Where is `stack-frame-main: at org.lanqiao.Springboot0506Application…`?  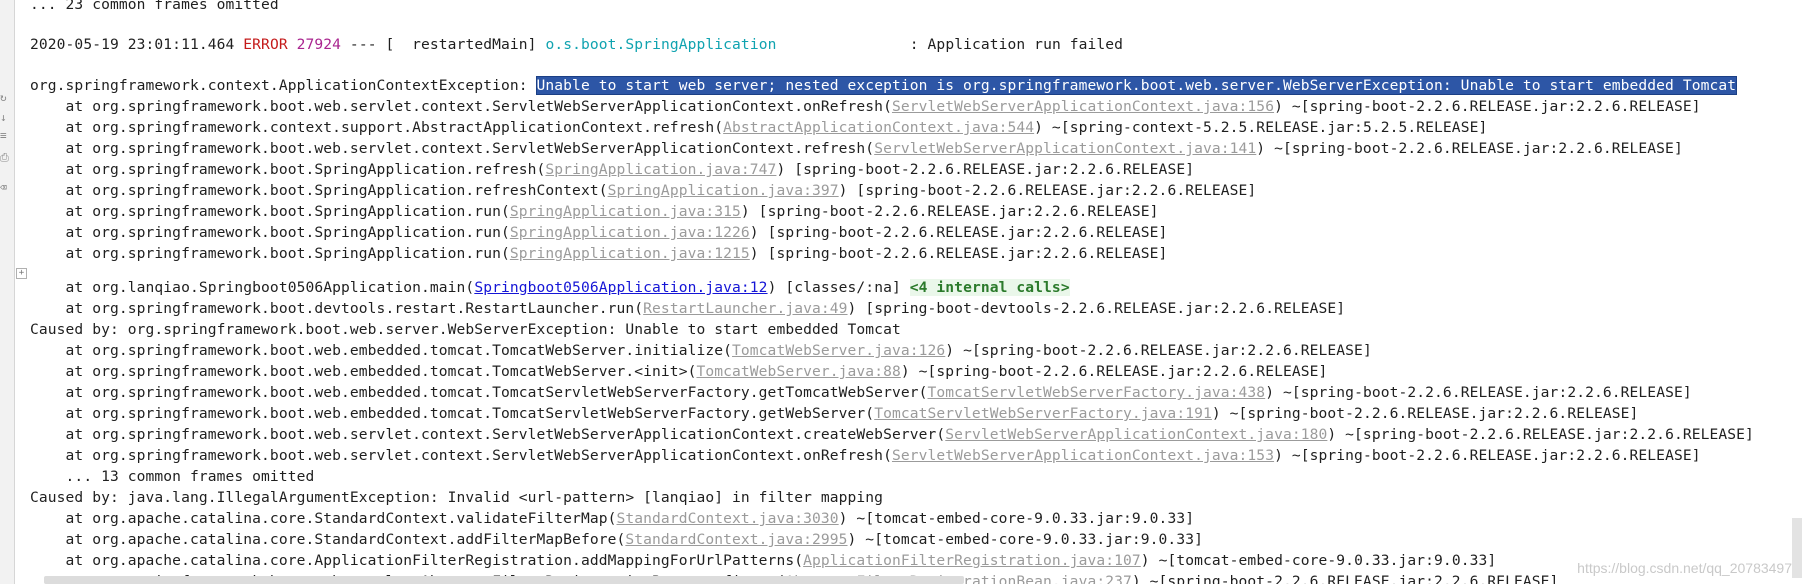
stack-frame-main: at org.lanqiao.Springboot0506Application… is located at coordinates (550, 287).